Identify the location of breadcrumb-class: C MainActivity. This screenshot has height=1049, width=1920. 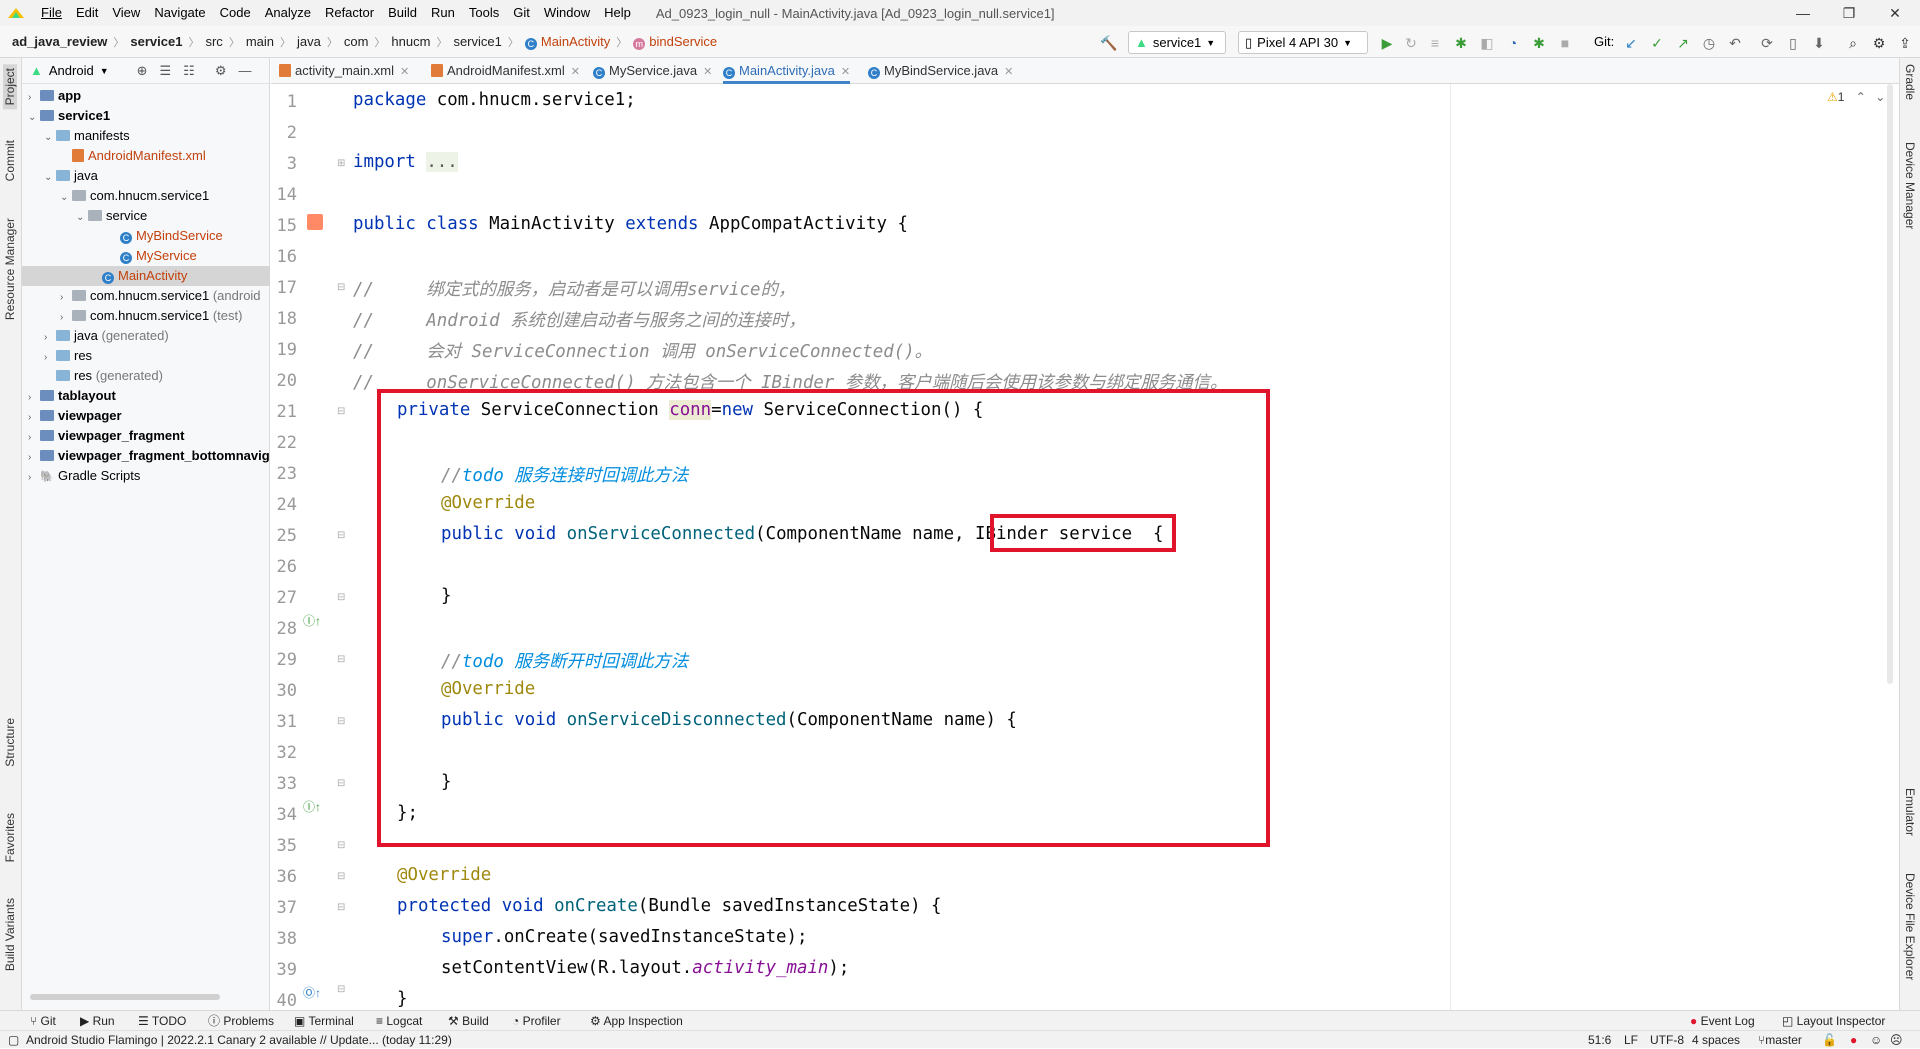
(567, 42).